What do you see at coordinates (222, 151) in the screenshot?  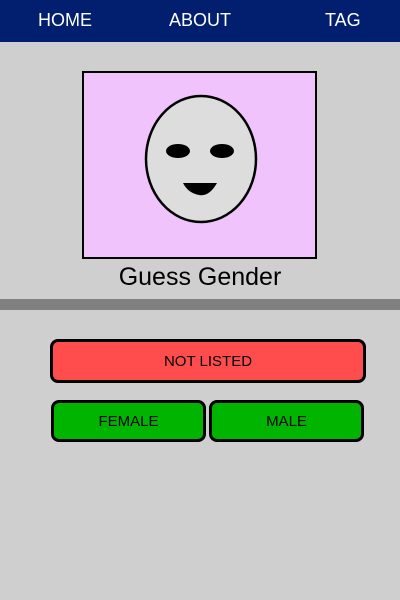 I see `right-eye` at bounding box center [222, 151].